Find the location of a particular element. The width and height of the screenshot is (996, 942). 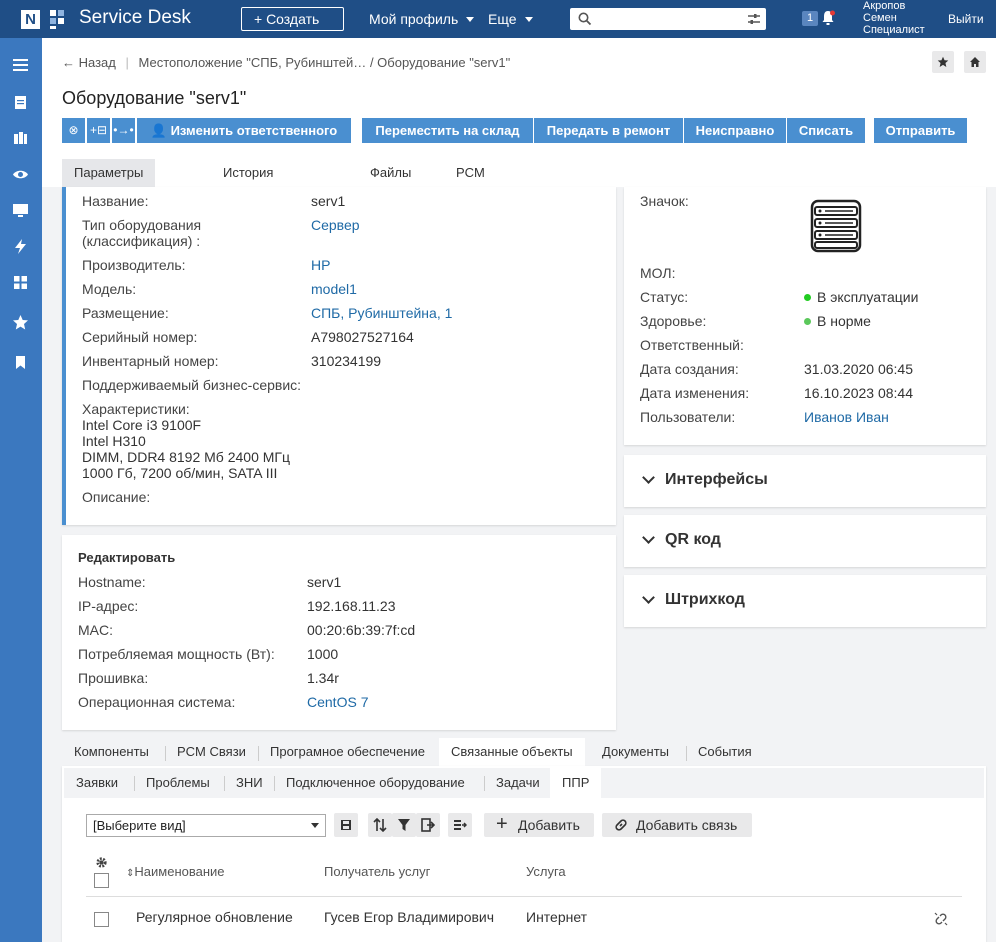

field-label: Серийный номер: is located at coordinates (140, 337).